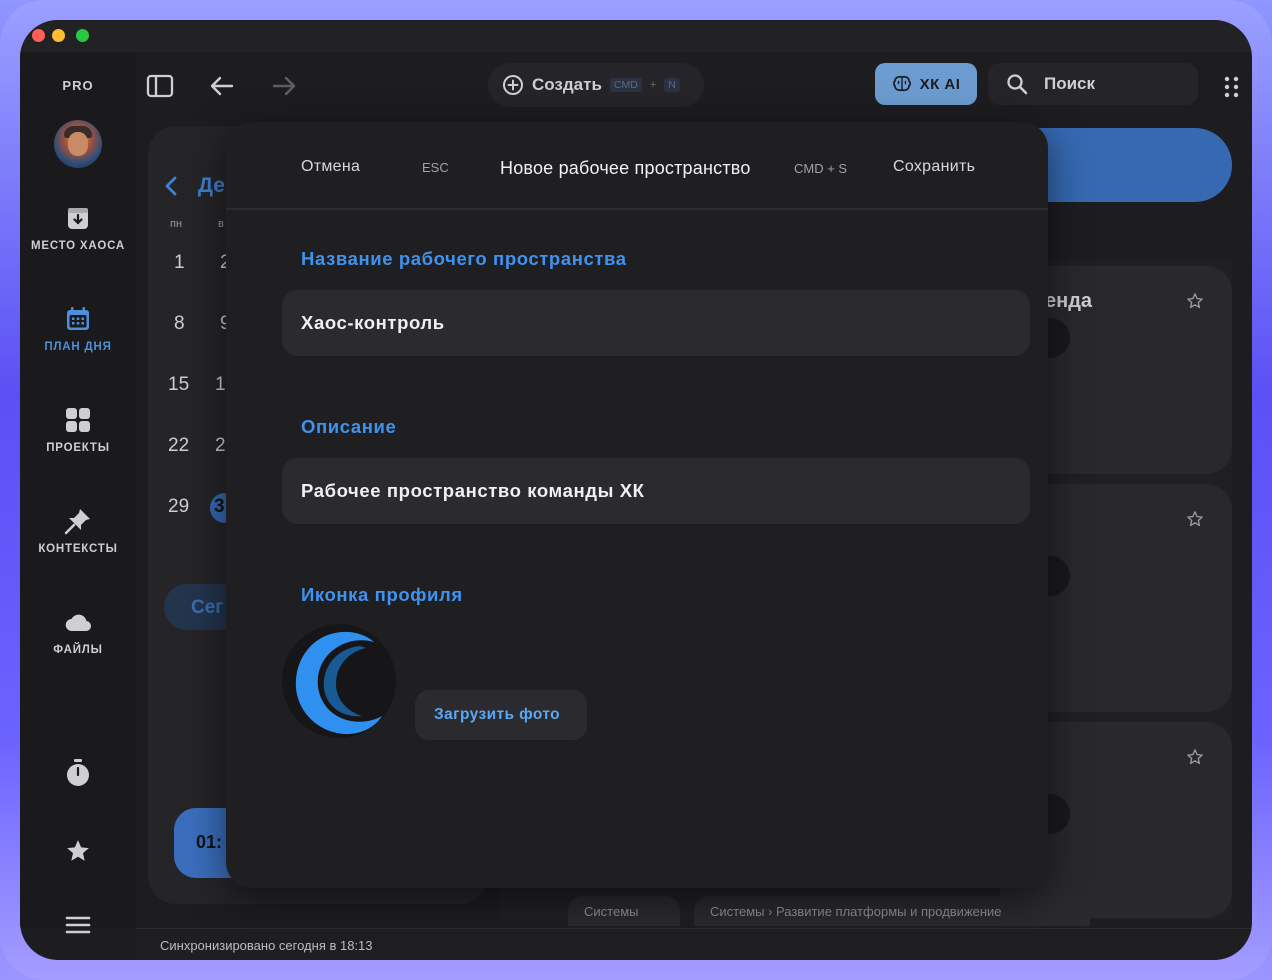 The image size is (1272, 980). Describe the element at coordinates (178, 446) in the screenshot. I see `calendar-day: 22` at that location.